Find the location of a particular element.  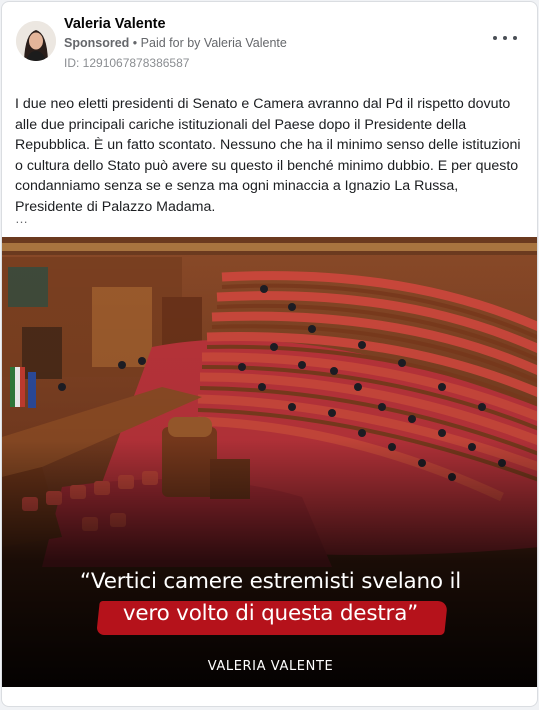

author-name: Valeria Valente is located at coordinates (115, 24).